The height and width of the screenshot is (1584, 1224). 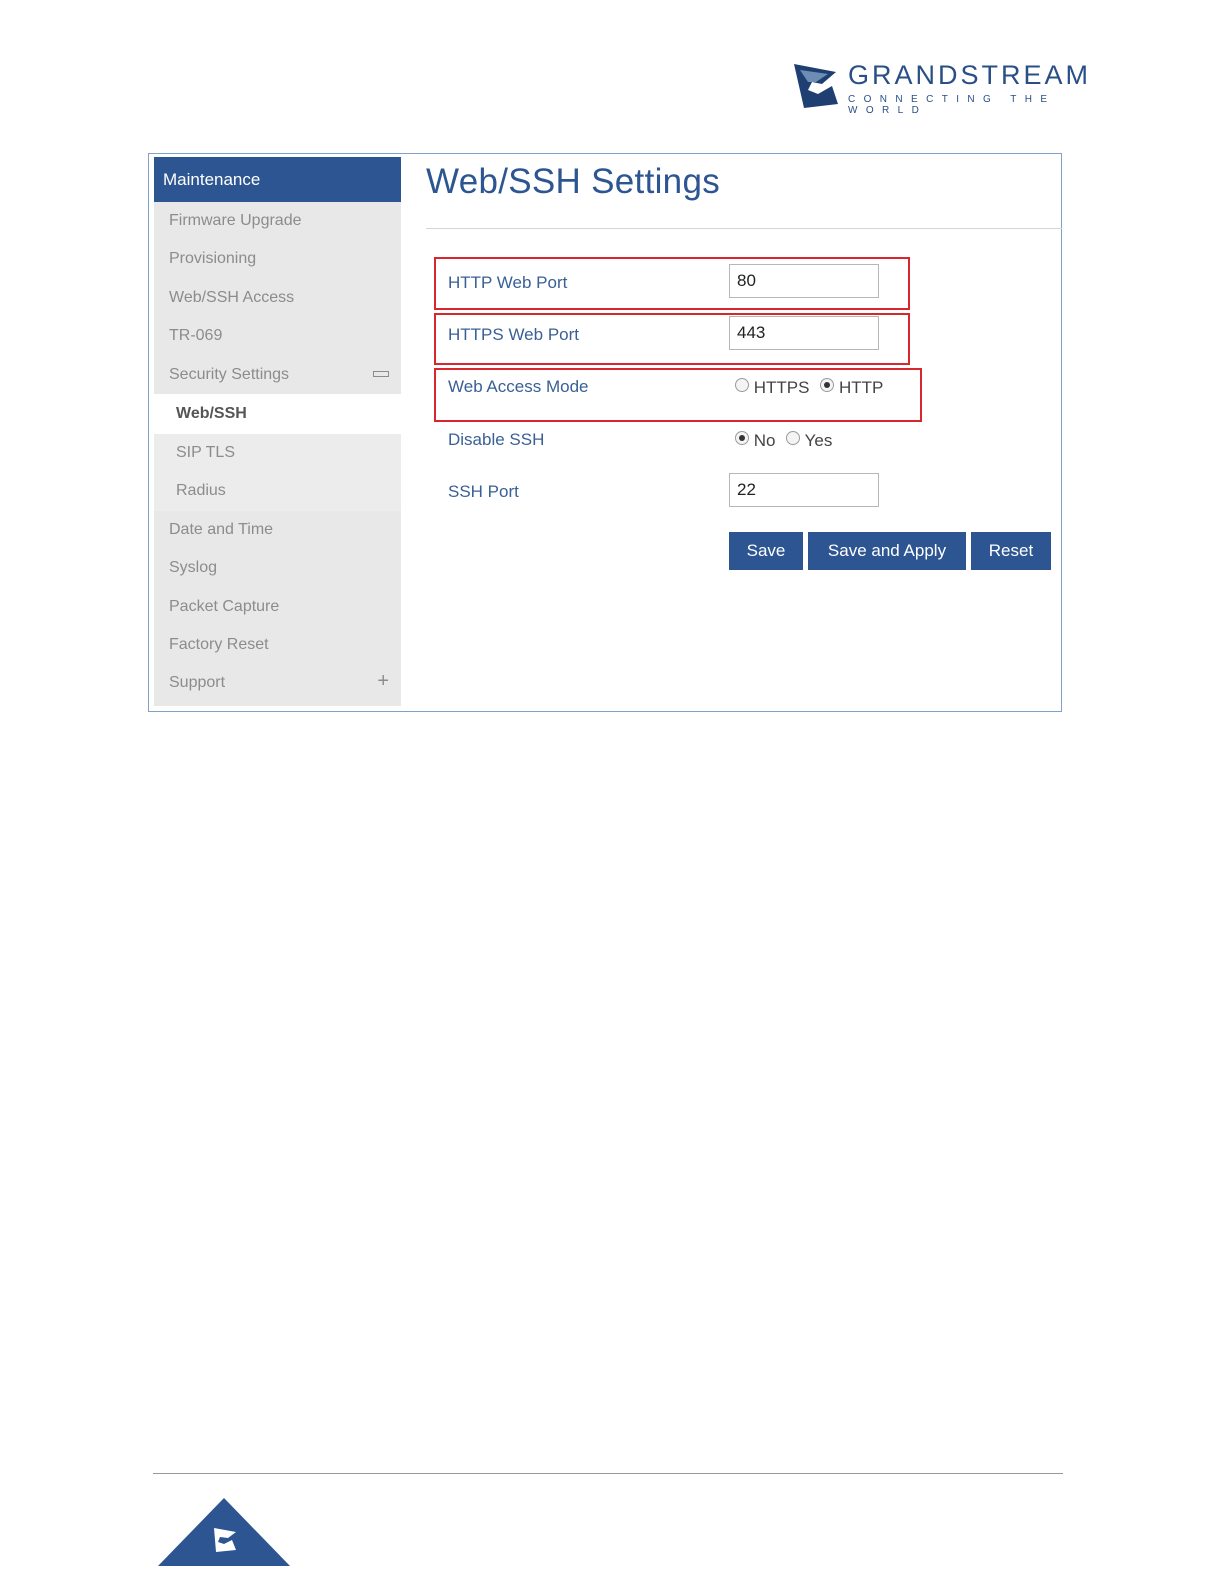 I want to click on sidebar-item-support: Support +, so click(x=277, y=683).